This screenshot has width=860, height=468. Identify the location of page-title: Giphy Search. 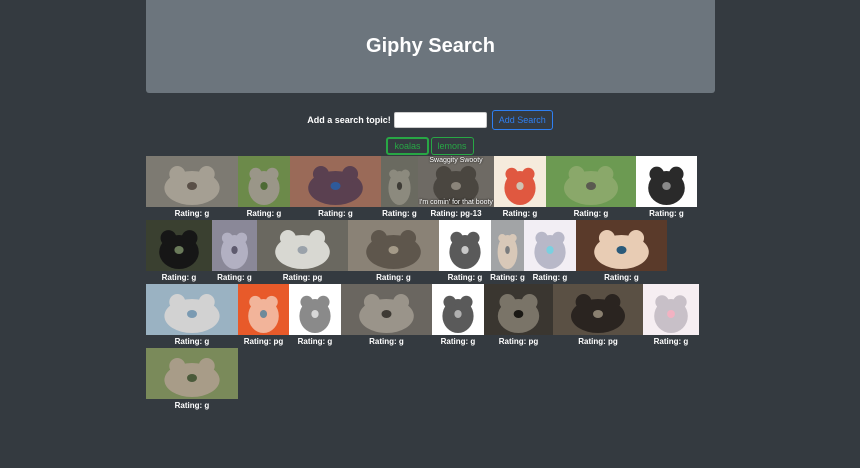
(430, 46).